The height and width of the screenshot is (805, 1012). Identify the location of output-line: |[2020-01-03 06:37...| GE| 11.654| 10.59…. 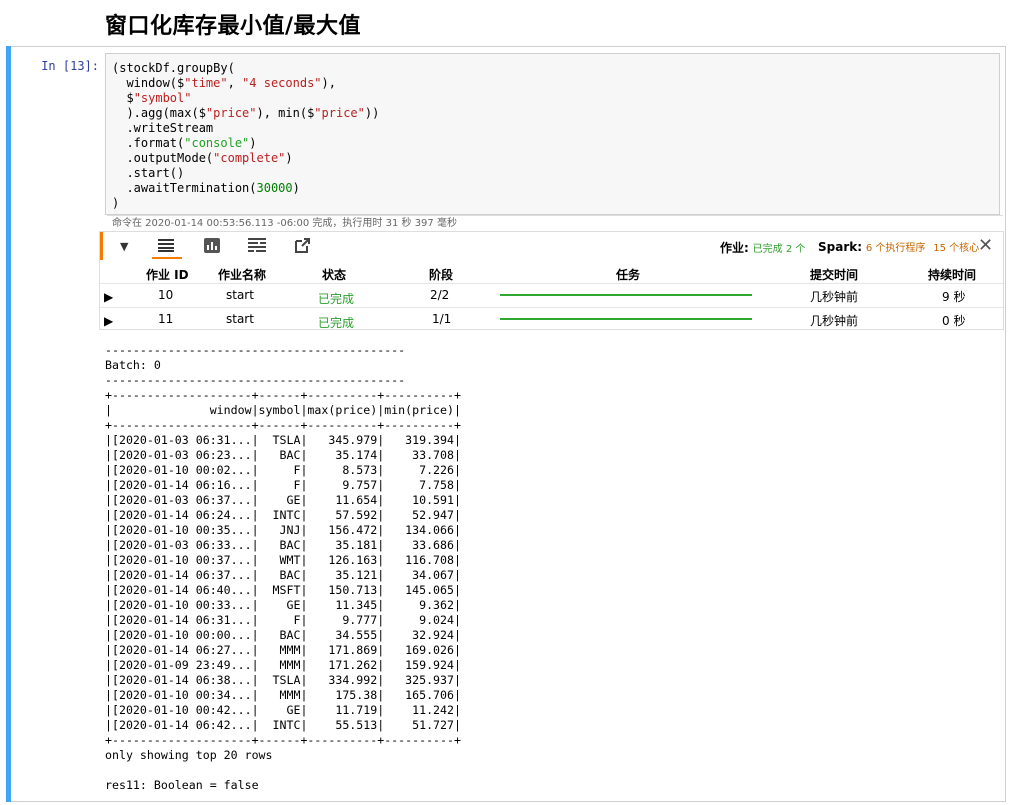
(283, 500).